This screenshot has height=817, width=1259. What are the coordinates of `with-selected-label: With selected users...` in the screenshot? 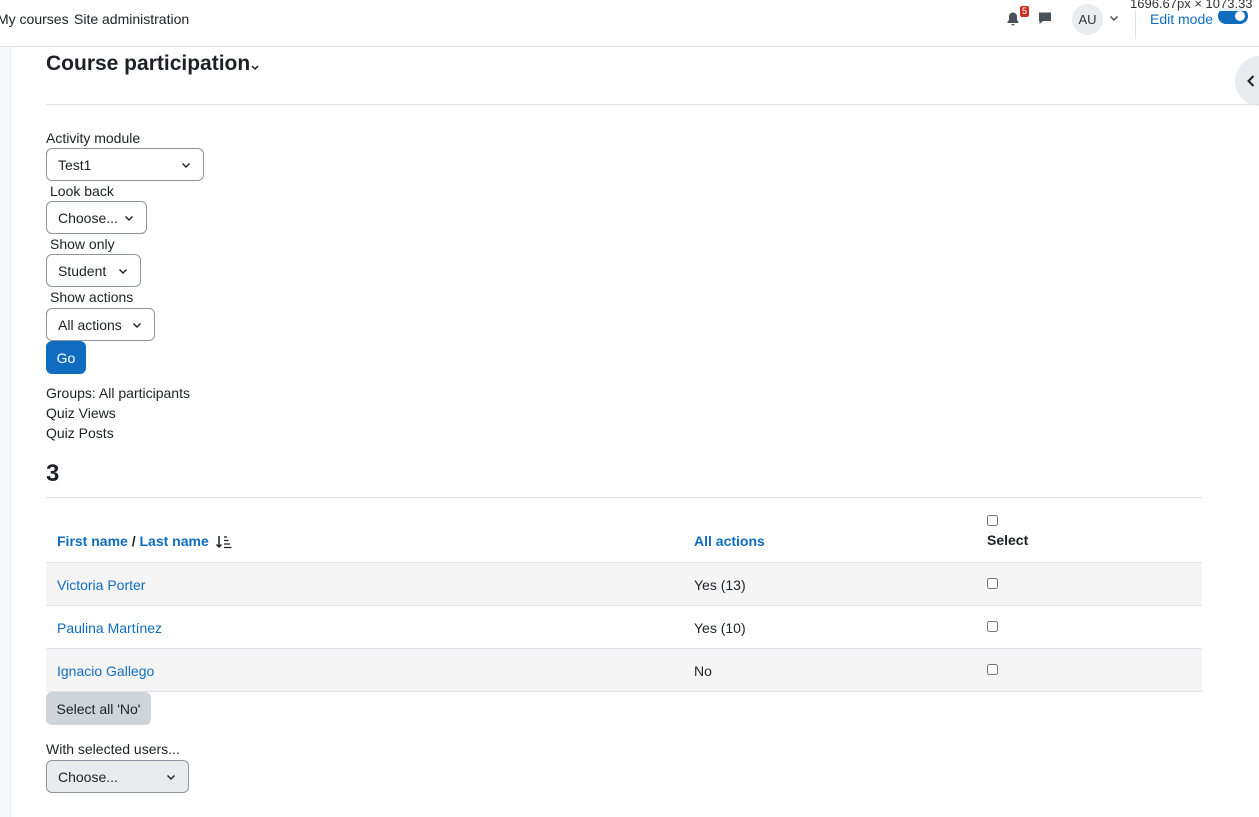 It's located at (113, 749).